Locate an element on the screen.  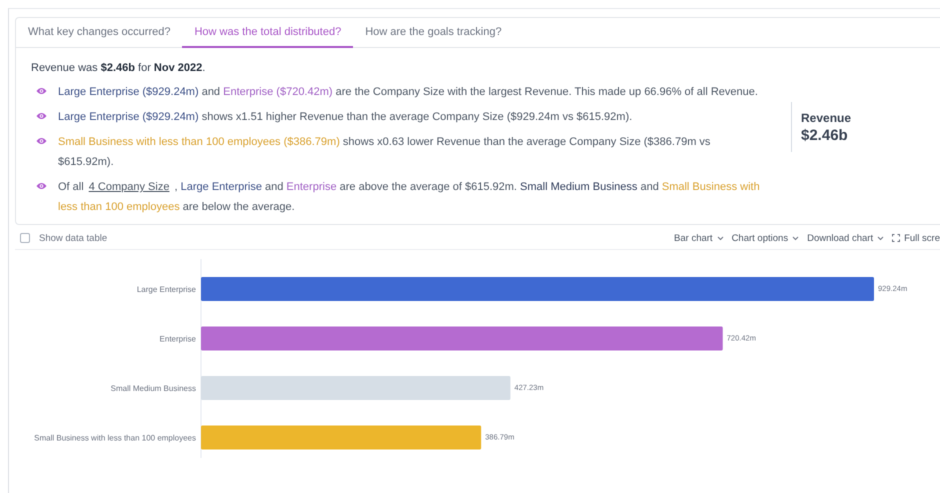
tab: What key changes occurred? is located at coordinates (99, 33).